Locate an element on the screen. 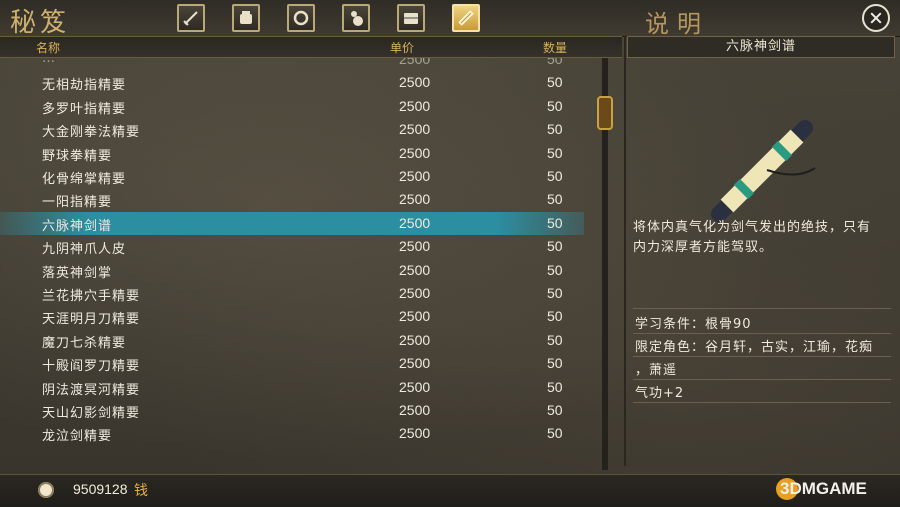 Image resolution: width=900 pixels, height=507 pixels. tab-accessory is located at coordinates (301, 18).